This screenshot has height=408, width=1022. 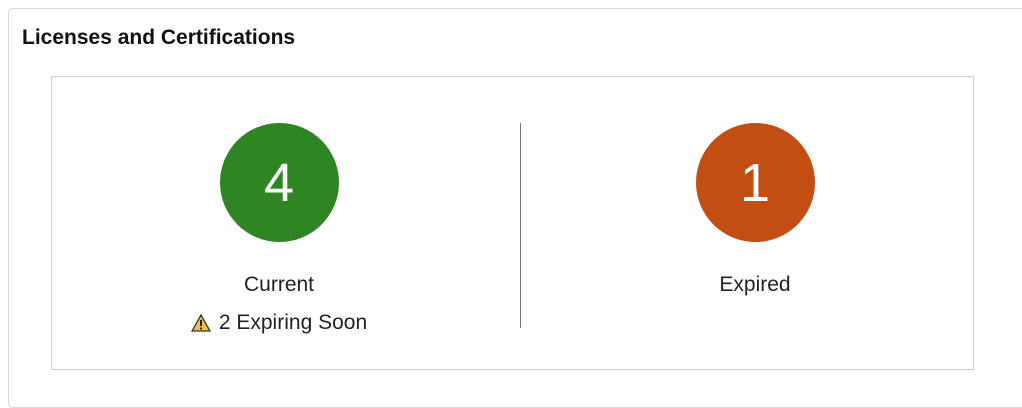 I want to click on expired-licenses-stat: 1 Expired, so click(x=755, y=211).